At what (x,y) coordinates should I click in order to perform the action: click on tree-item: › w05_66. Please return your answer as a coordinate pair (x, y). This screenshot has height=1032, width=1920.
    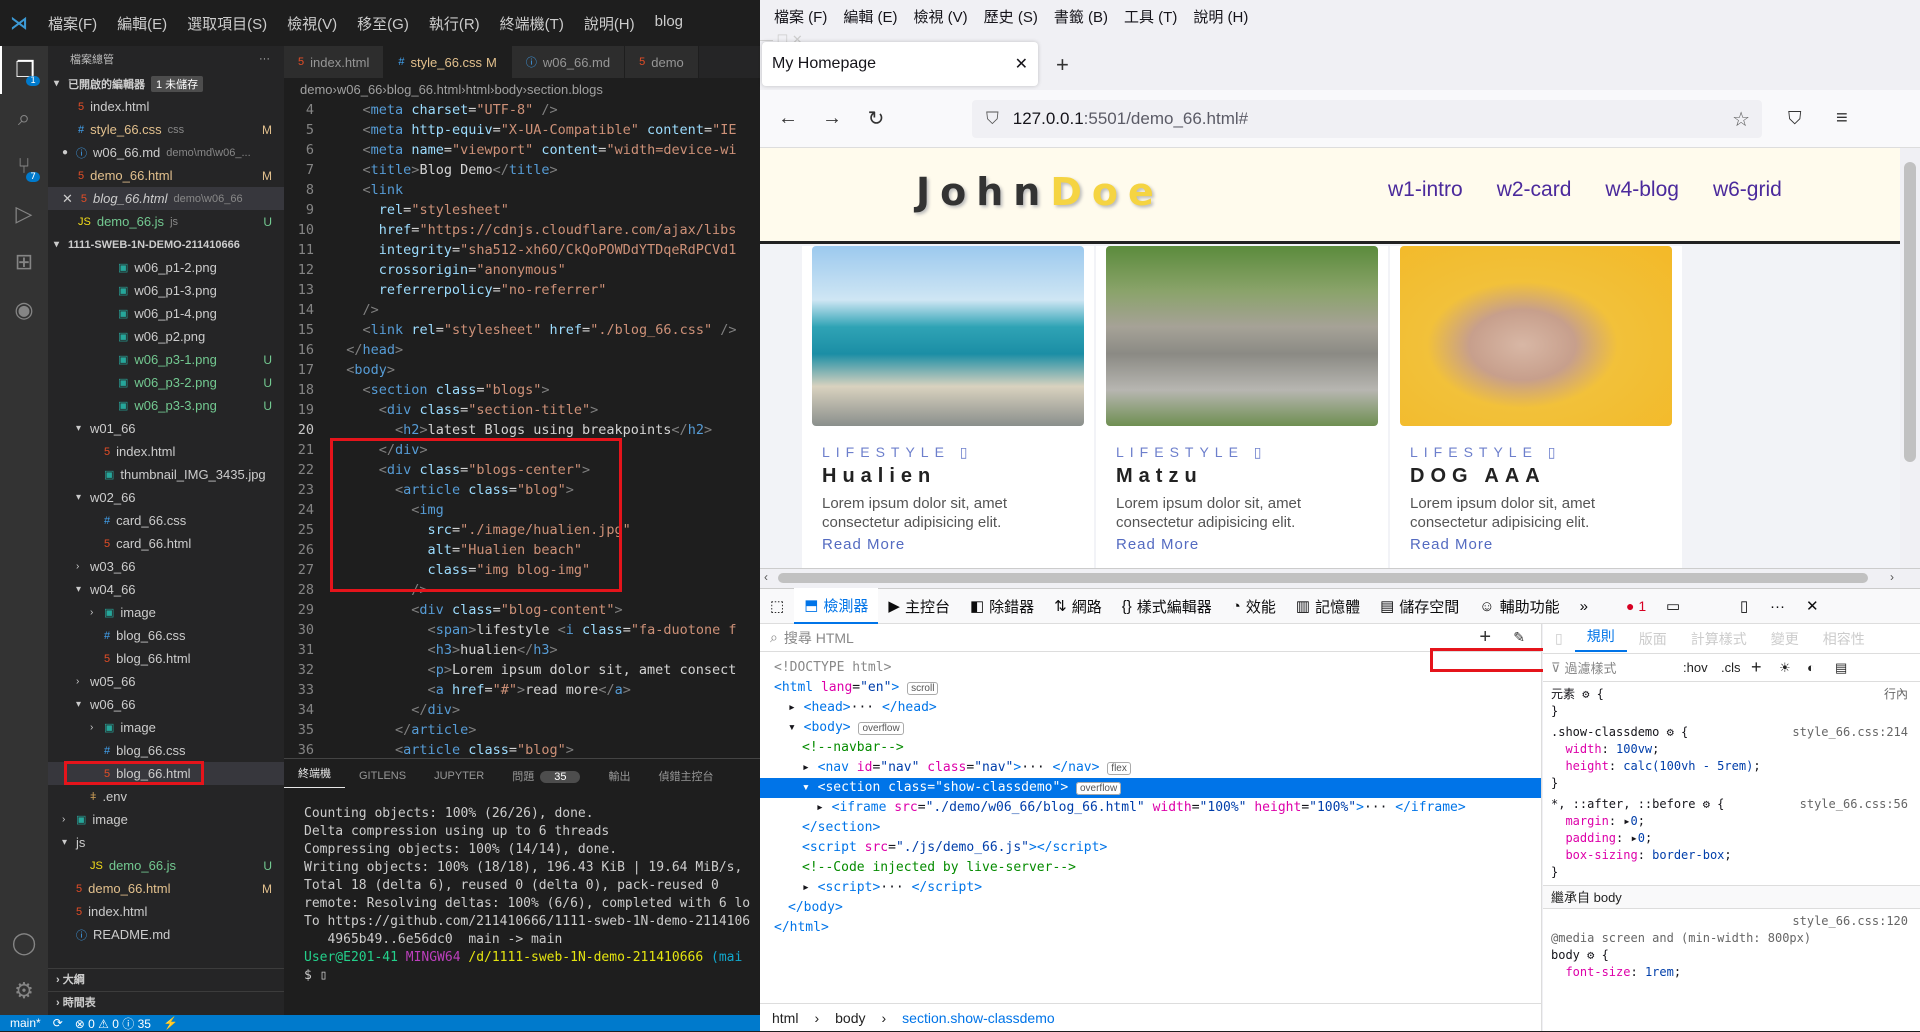
    Looking at the image, I should click on (166, 681).